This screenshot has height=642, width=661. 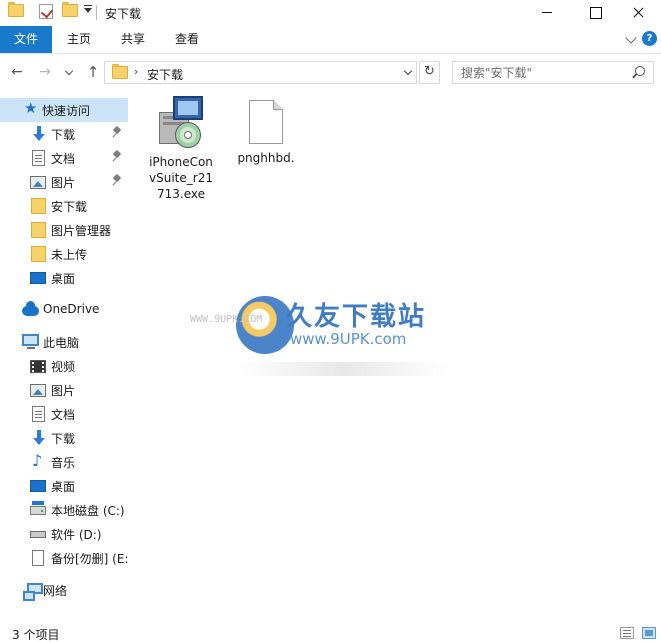 I want to click on tab-view: 查看, so click(x=187, y=39).